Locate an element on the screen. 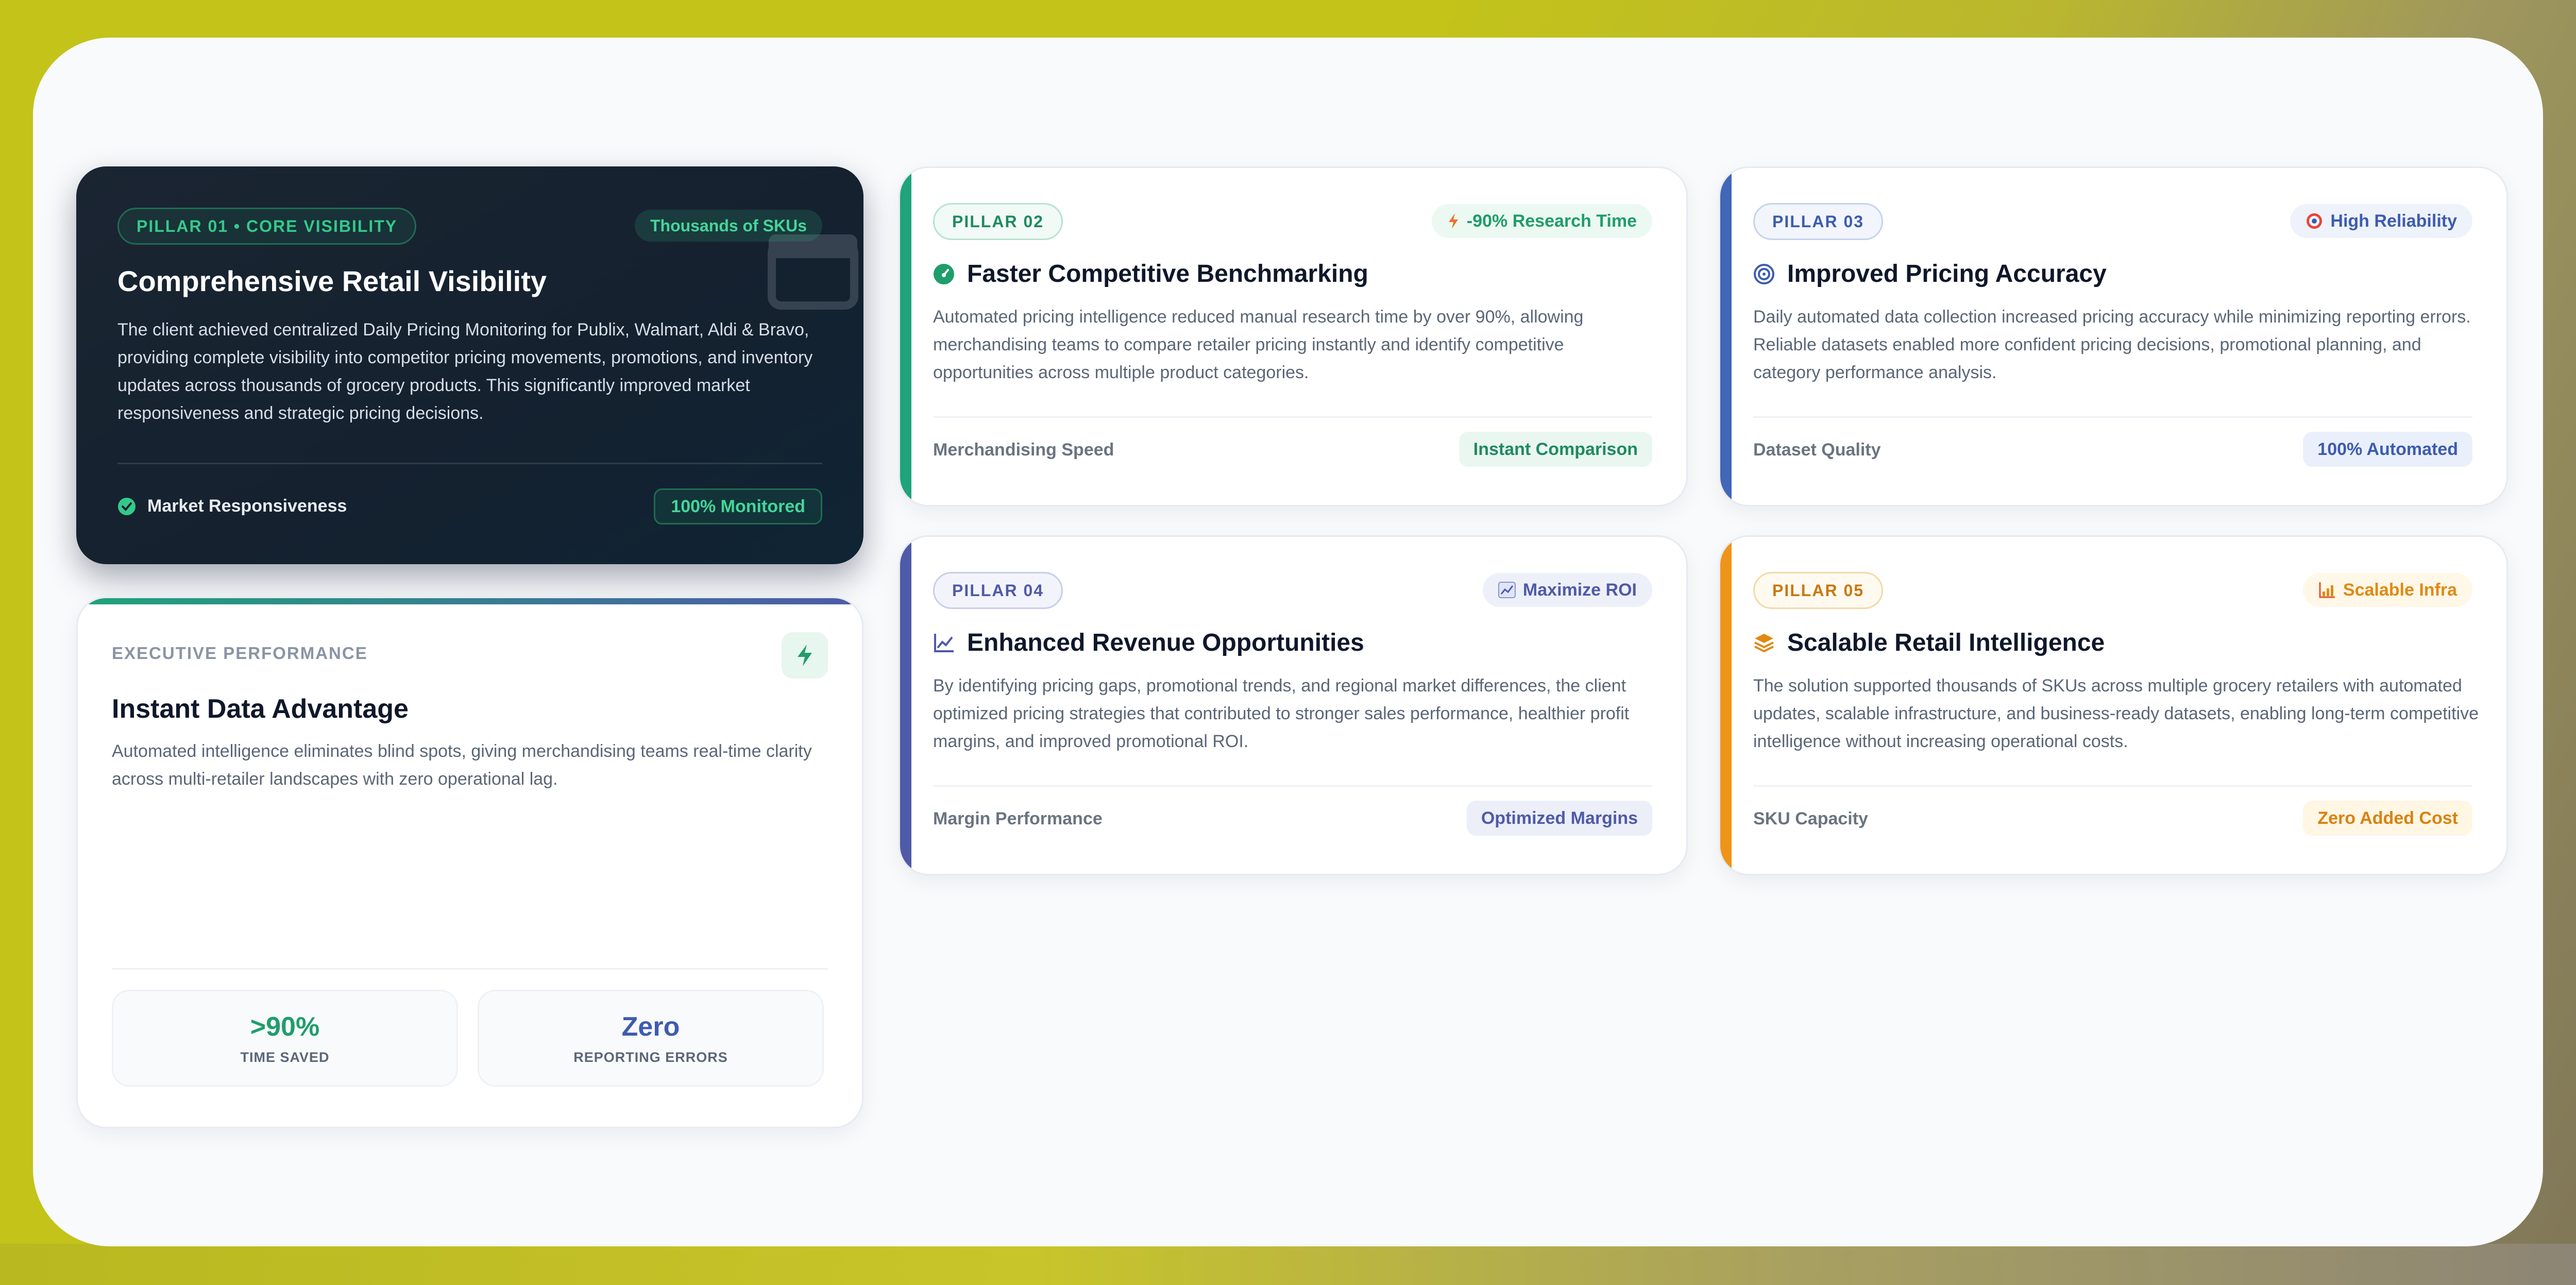 This screenshot has width=2576, height=1285. pillar-03-title: Improved Pricing Accuracy is located at coordinates (1930, 274).